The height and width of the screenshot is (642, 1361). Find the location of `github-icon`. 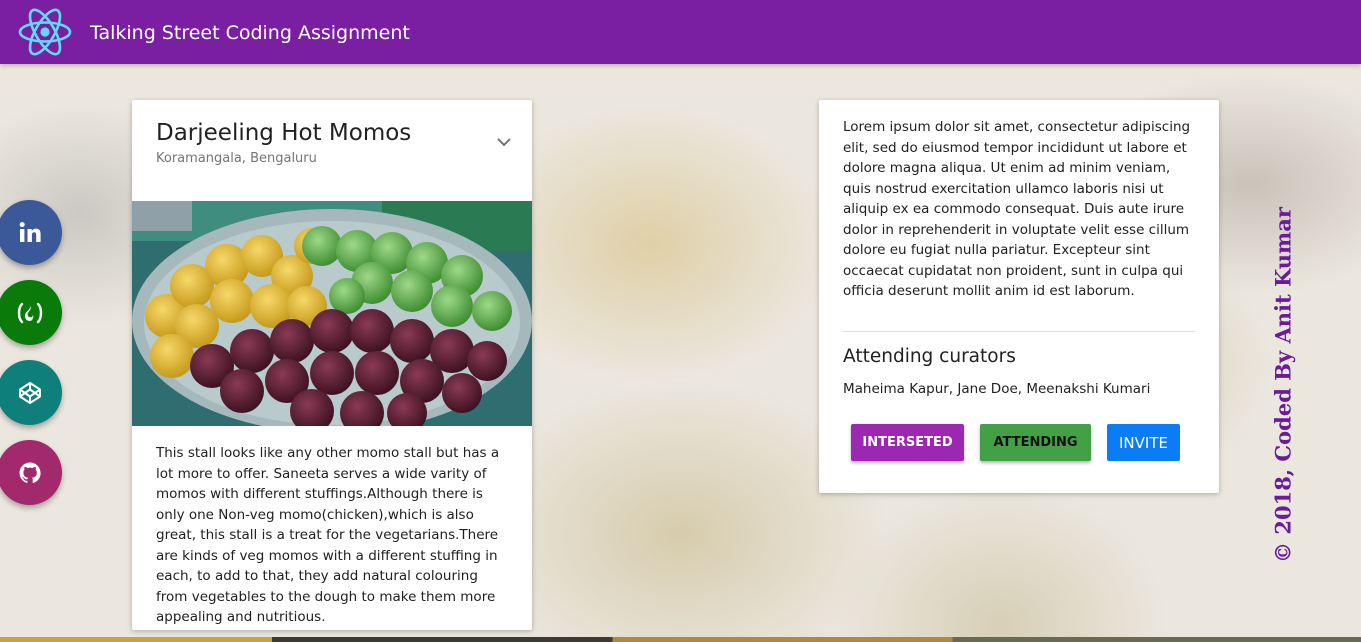

github-icon is located at coordinates (30, 472).